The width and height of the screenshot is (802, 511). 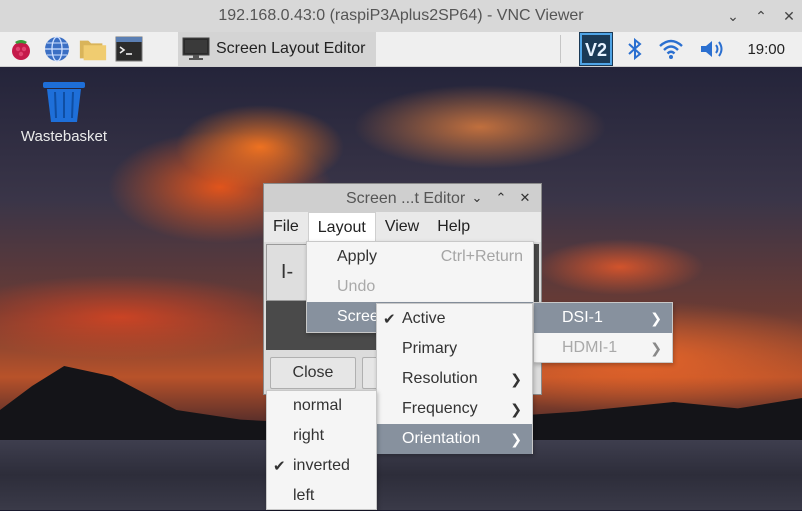 I want to click on svg-text: V2, so click(x=596, y=50).